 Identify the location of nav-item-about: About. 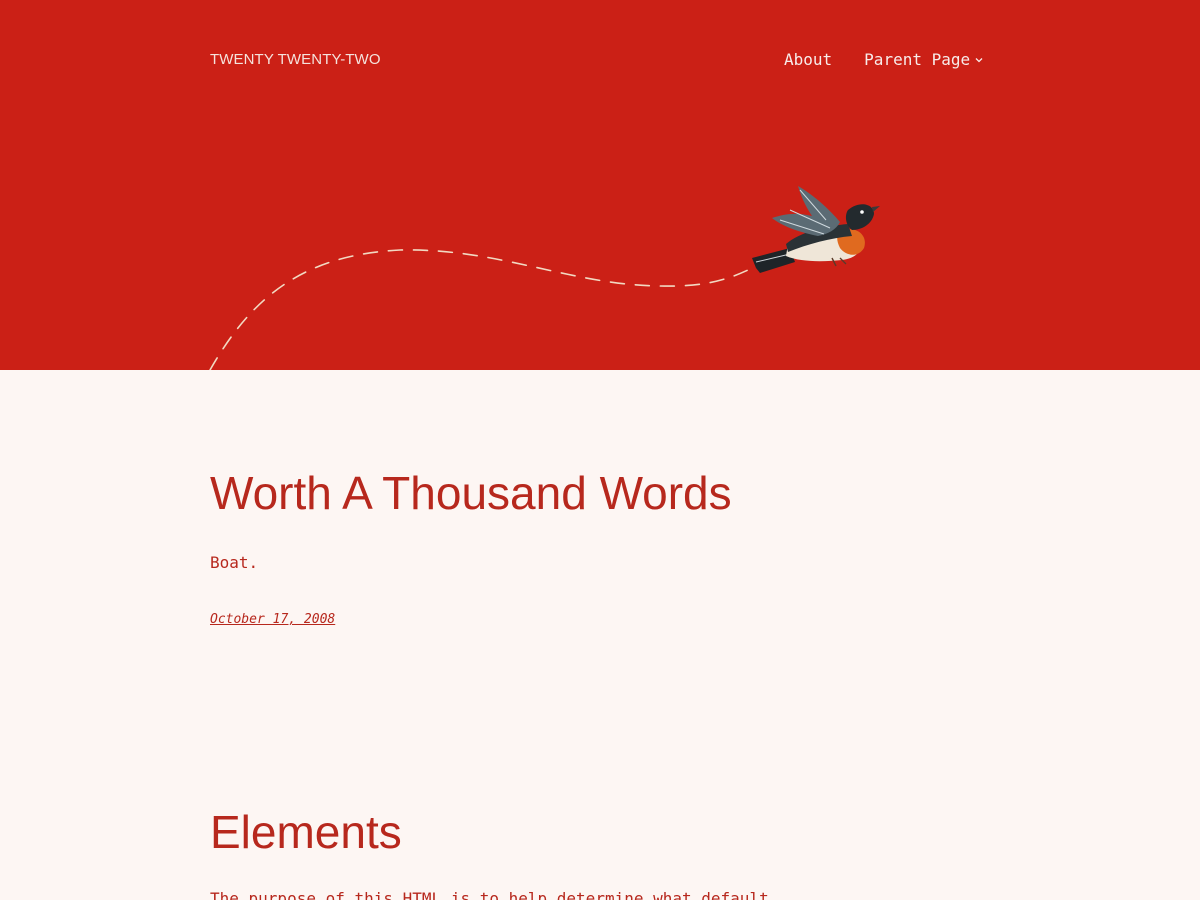
(808, 59).